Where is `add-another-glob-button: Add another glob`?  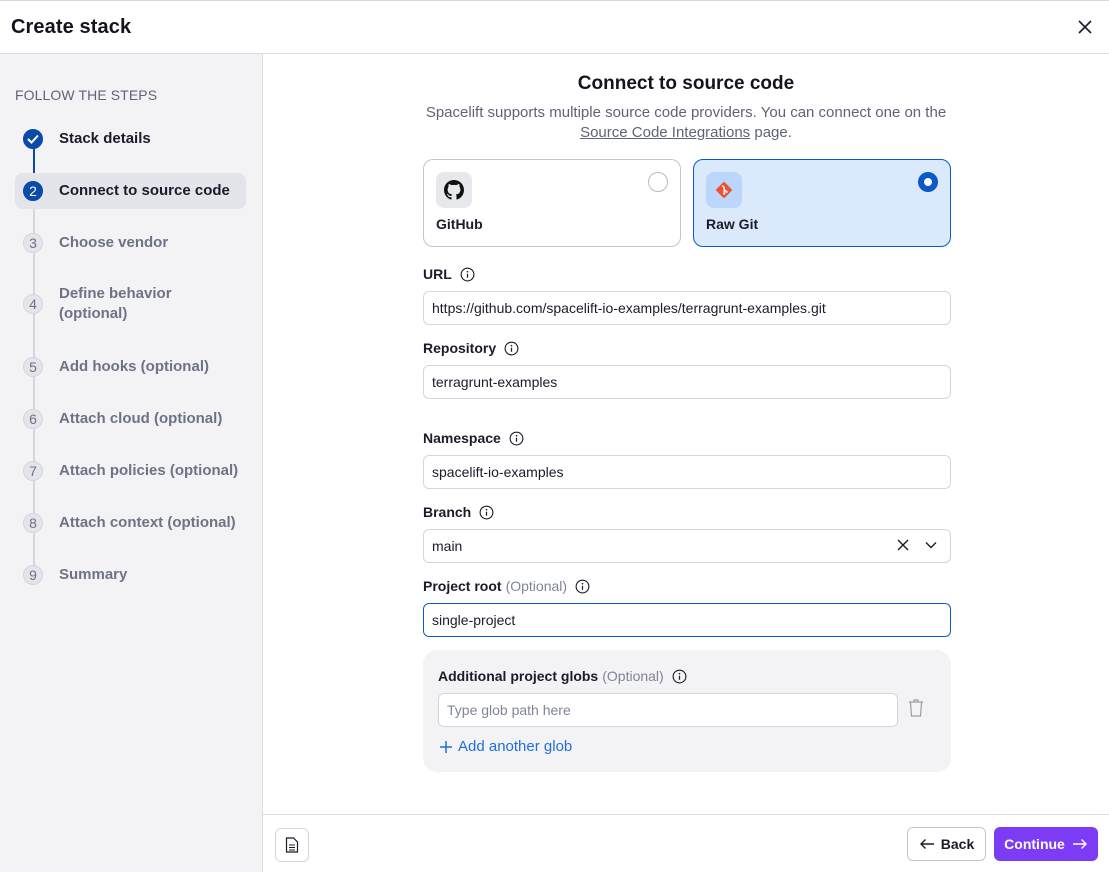
add-another-glob-button: Add another glob is located at coordinates (505, 746).